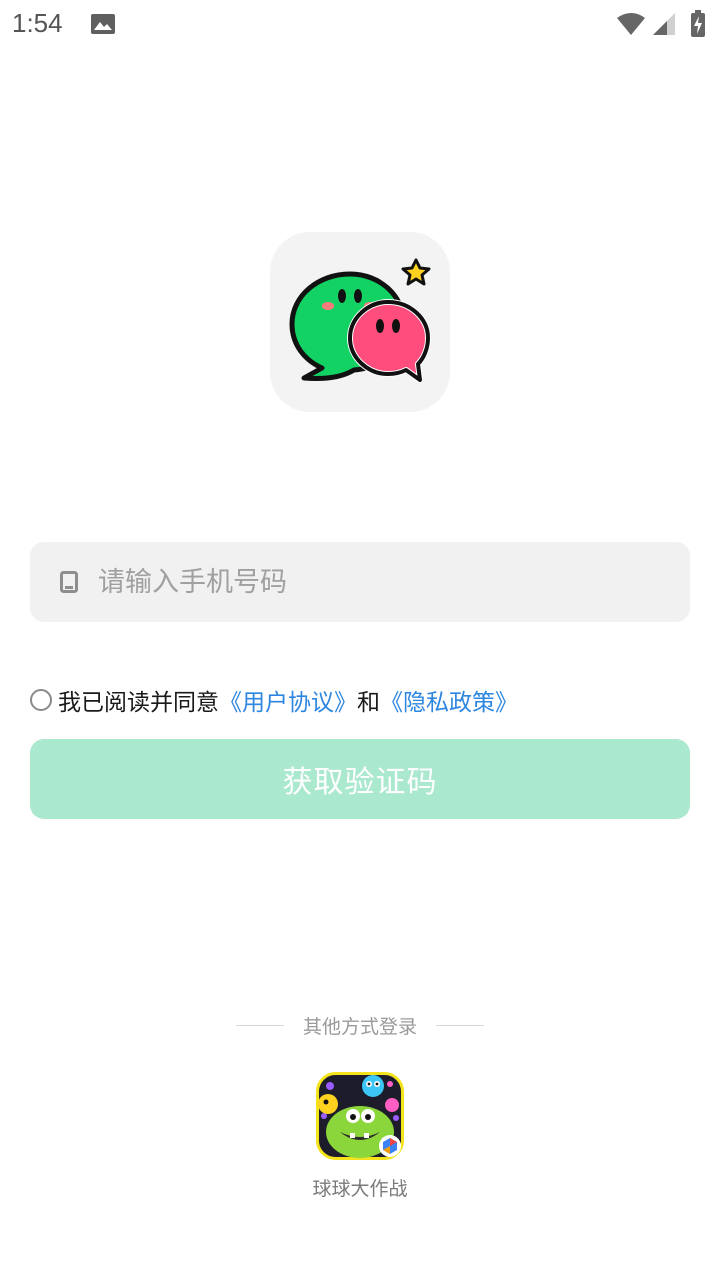 This screenshot has width=720, height=1280. I want to click on chat-bubbles-logo-icon, so click(360, 320).